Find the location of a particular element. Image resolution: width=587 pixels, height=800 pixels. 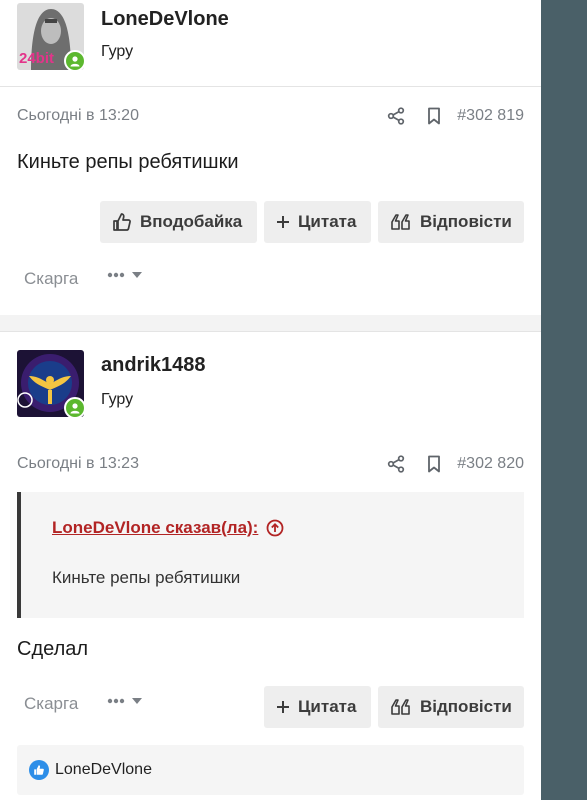

quote-text: Киньте репы ребятишки is located at coordinates (146, 577).